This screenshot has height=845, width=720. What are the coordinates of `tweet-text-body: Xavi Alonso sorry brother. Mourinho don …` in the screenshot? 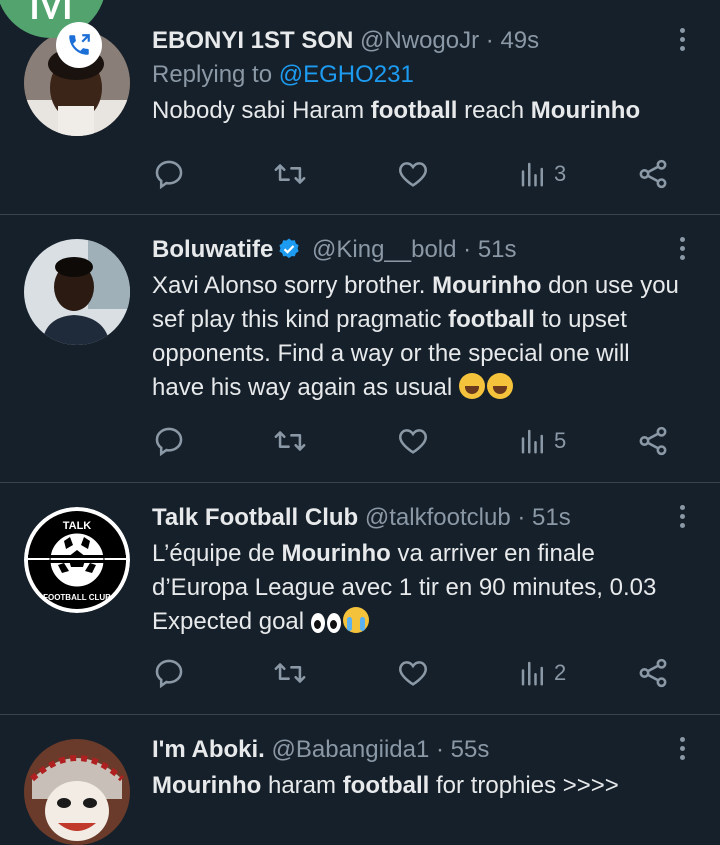 It's located at (415, 336).